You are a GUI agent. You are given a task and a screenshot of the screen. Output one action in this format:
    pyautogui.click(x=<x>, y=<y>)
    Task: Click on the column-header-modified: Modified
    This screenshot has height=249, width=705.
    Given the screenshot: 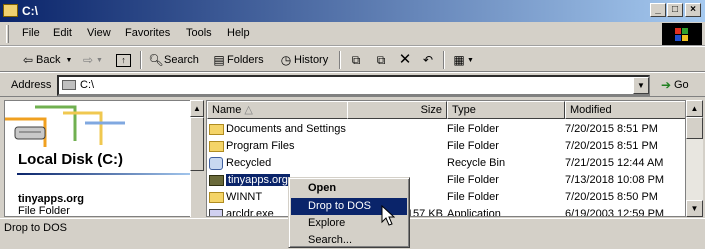 What is the action you would take?
    pyautogui.click(x=625, y=110)
    